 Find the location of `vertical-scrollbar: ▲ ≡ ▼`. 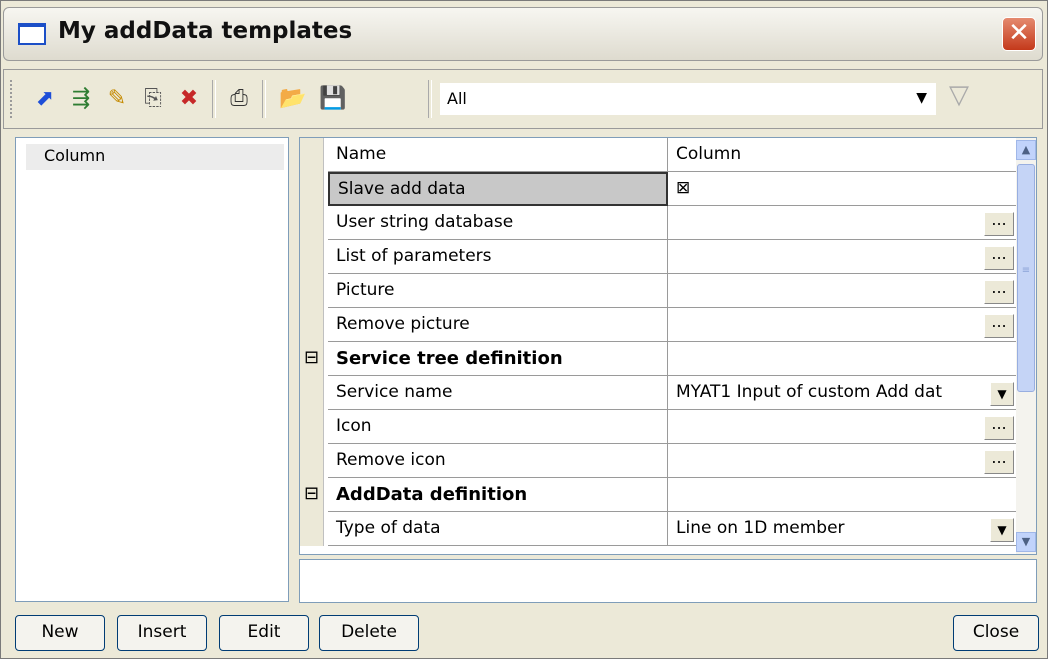

vertical-scrollbar: ▲ ≡ ▼ is located at coordinates (1026, 346).